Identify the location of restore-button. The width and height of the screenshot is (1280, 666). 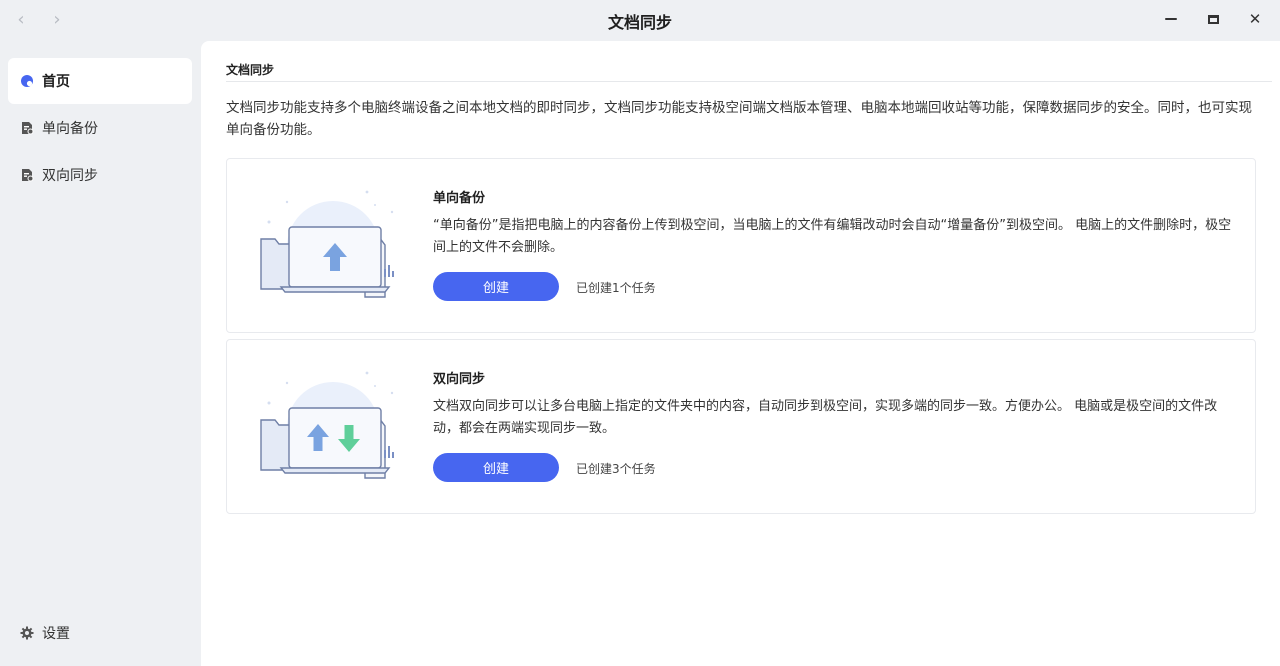
(1213, 19).